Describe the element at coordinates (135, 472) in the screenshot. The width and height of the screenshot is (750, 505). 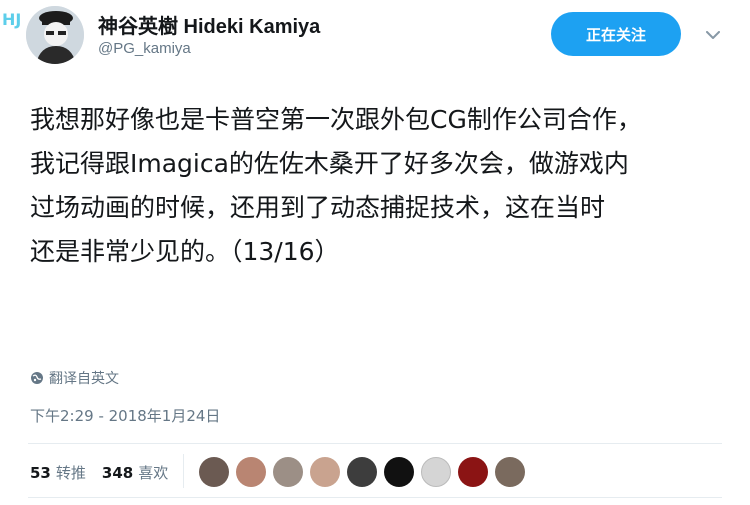
I see `like-count: 348 喜欢` at that location.